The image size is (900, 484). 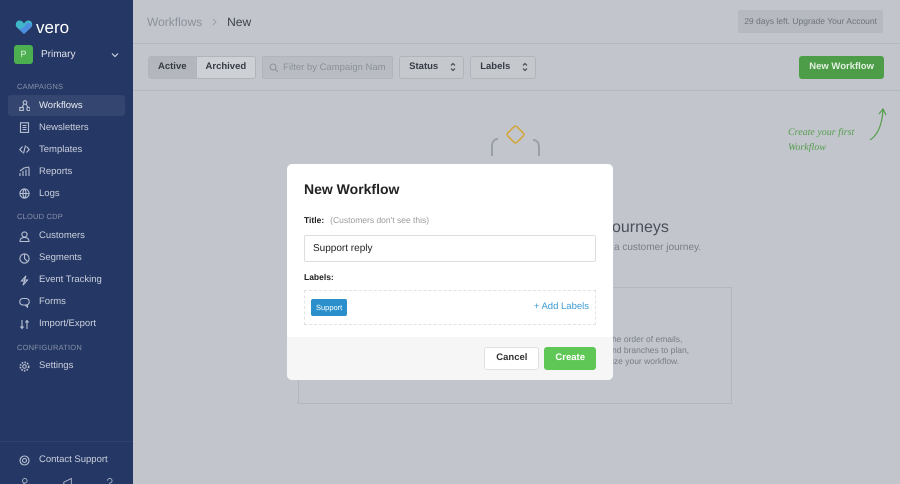 I want to click on account-avatar: P, so click(x=23, y=54).